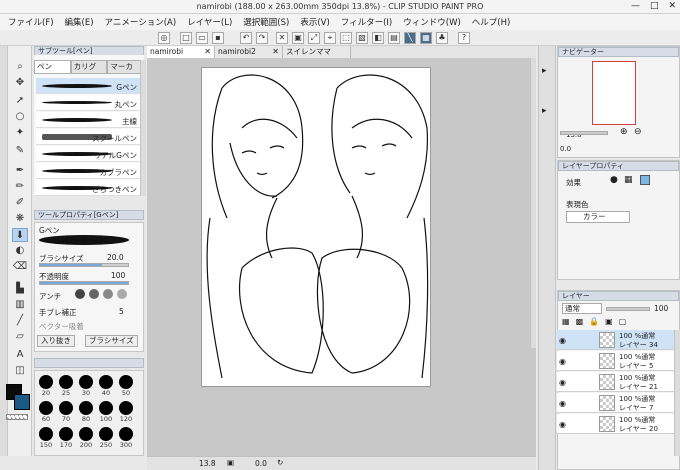  Describe the element at coordinates (88, 188) in the screenshot. I see `brush-item-rough: ざらつきペン` at that location.